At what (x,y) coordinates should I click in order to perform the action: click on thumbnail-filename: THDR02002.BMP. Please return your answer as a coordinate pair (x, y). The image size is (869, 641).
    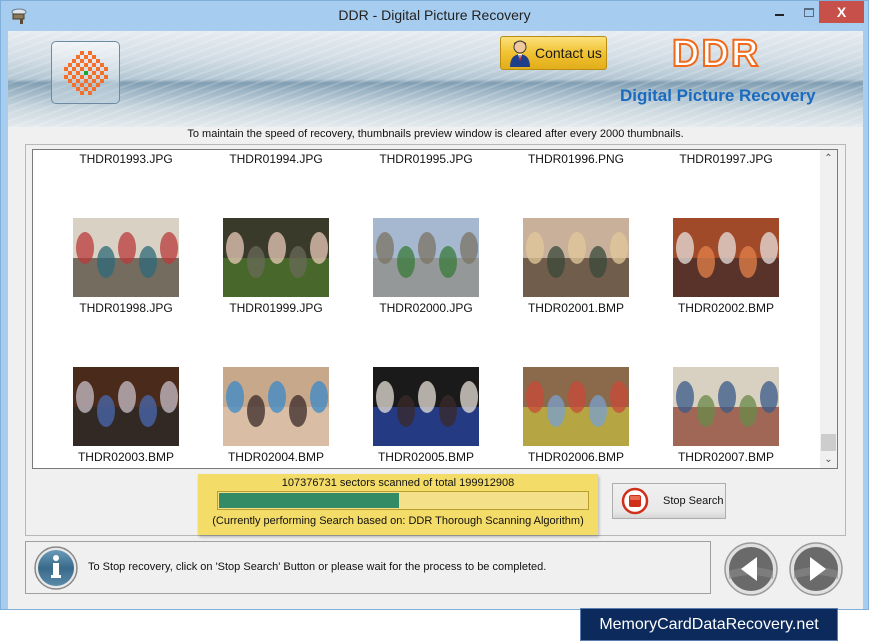
    Looking at the image, I should click on (726, 308).